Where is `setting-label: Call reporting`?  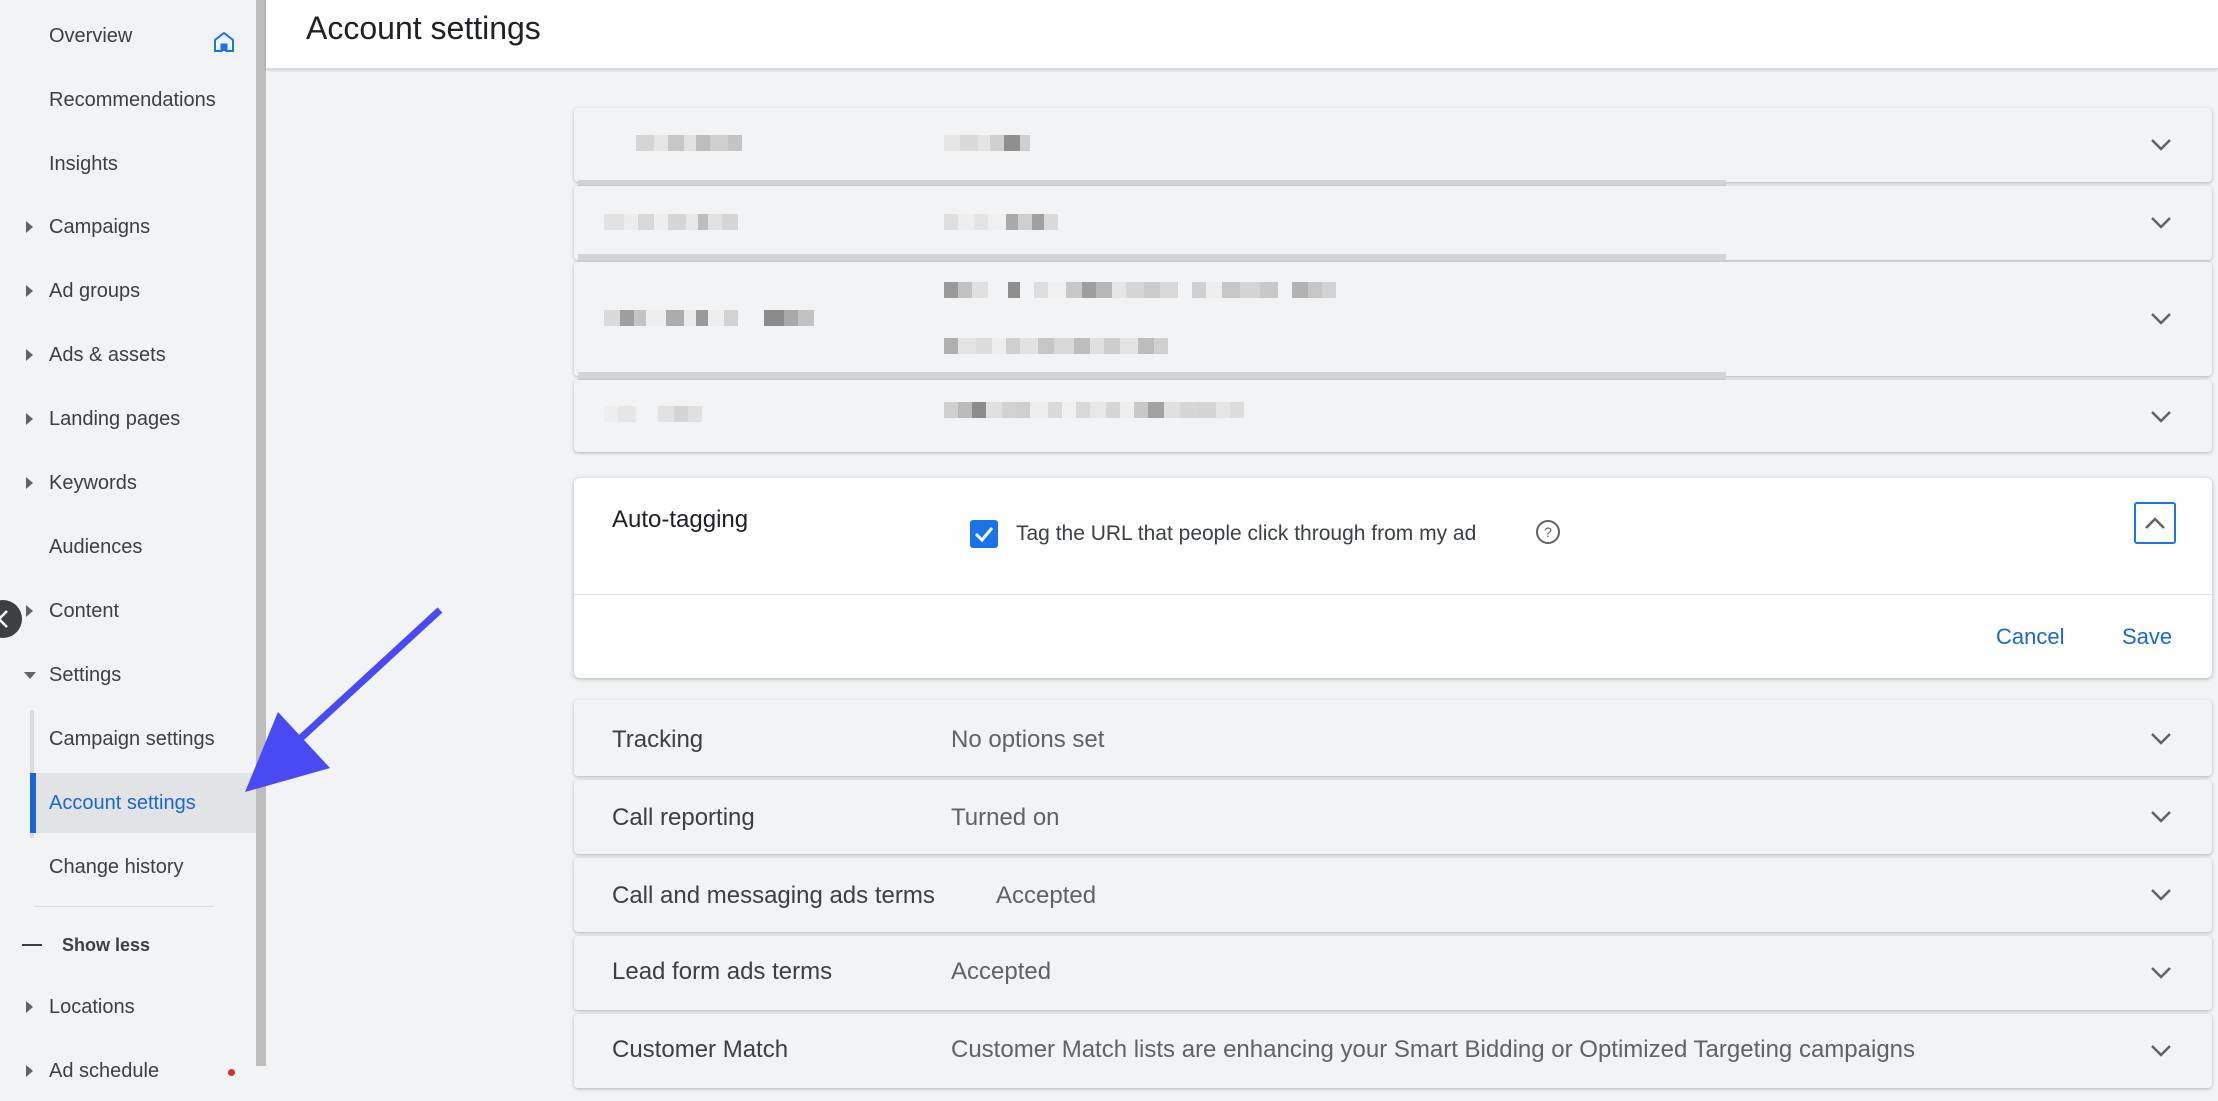
setting-label: Call reporting is located at coordinates (683, 817).